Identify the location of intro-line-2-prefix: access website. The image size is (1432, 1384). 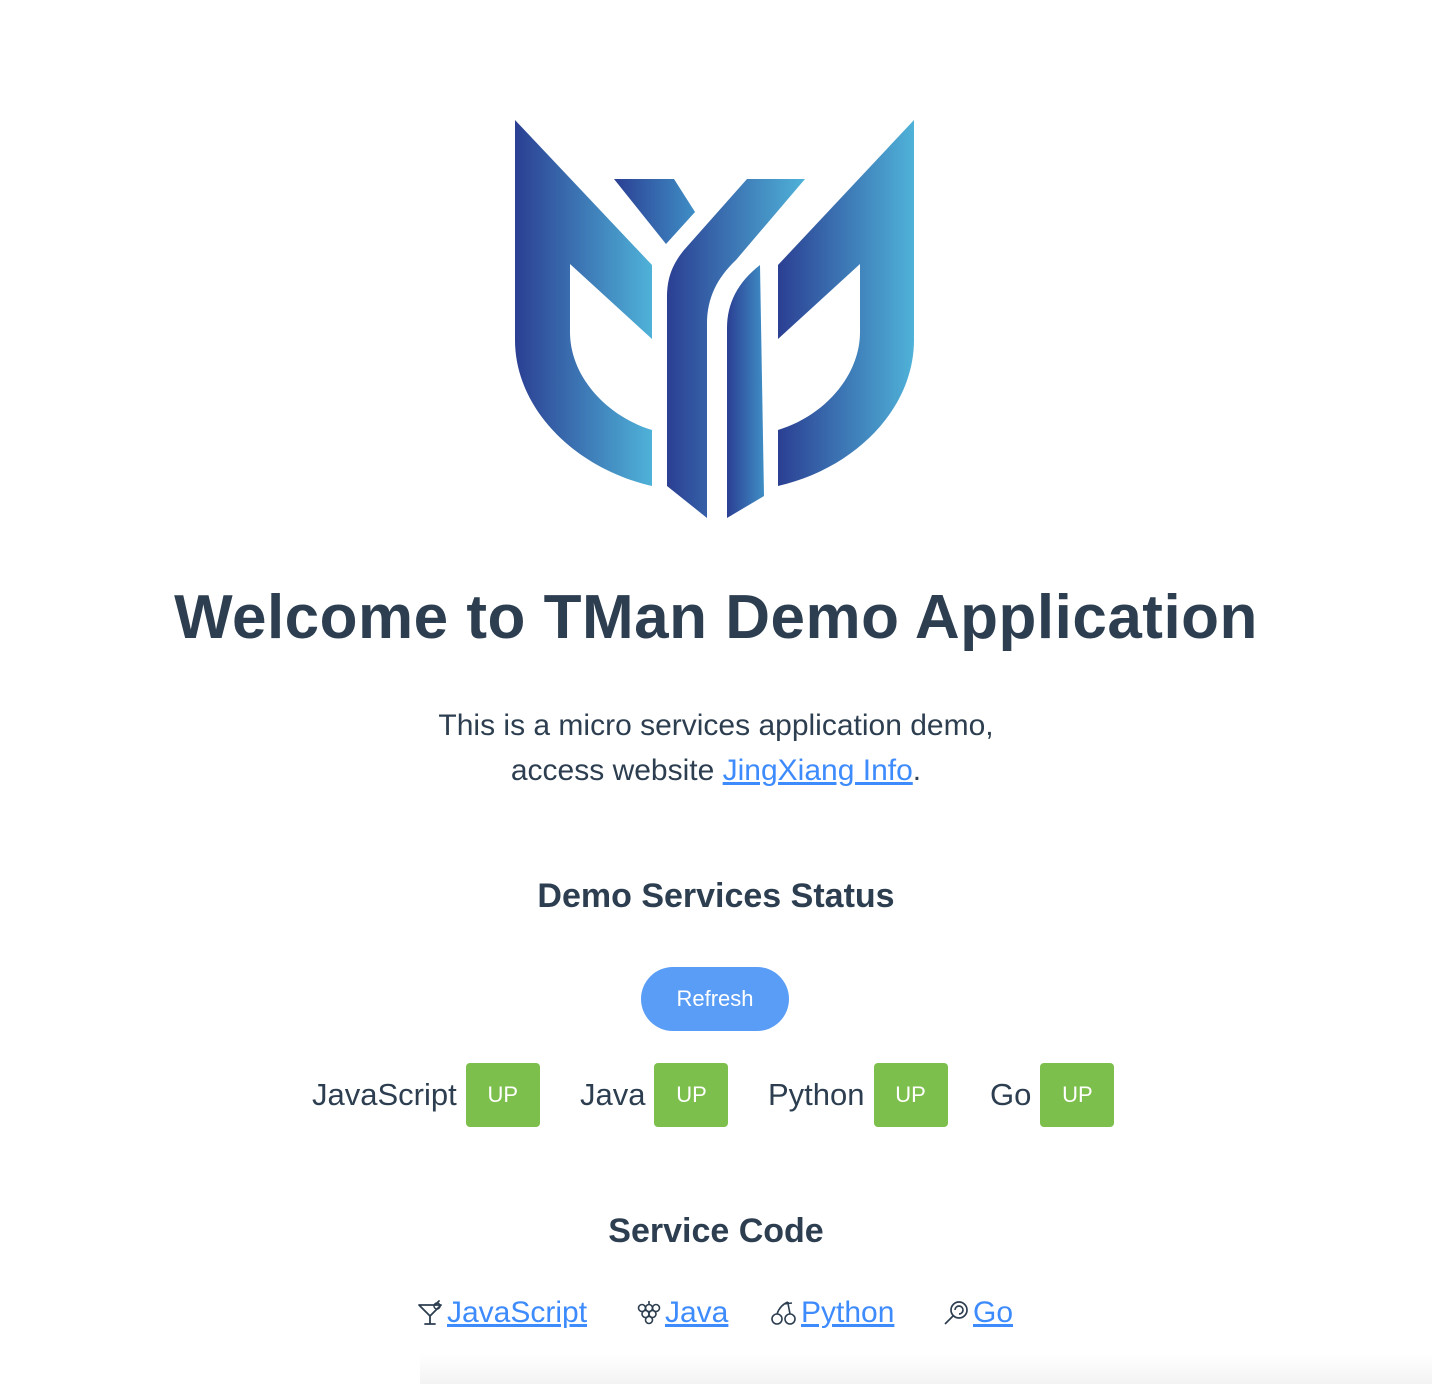
(616, 770).